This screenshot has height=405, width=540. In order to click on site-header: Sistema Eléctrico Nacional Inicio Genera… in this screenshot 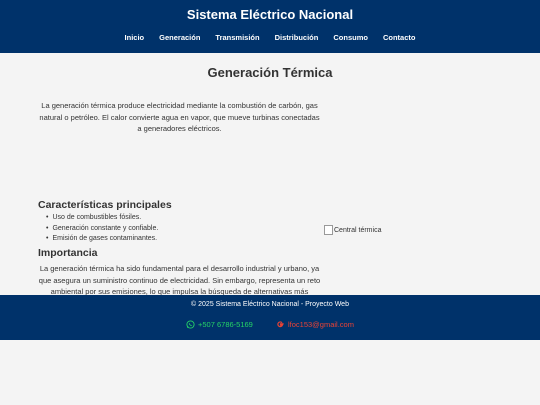, I will do `click(270, 26)`.